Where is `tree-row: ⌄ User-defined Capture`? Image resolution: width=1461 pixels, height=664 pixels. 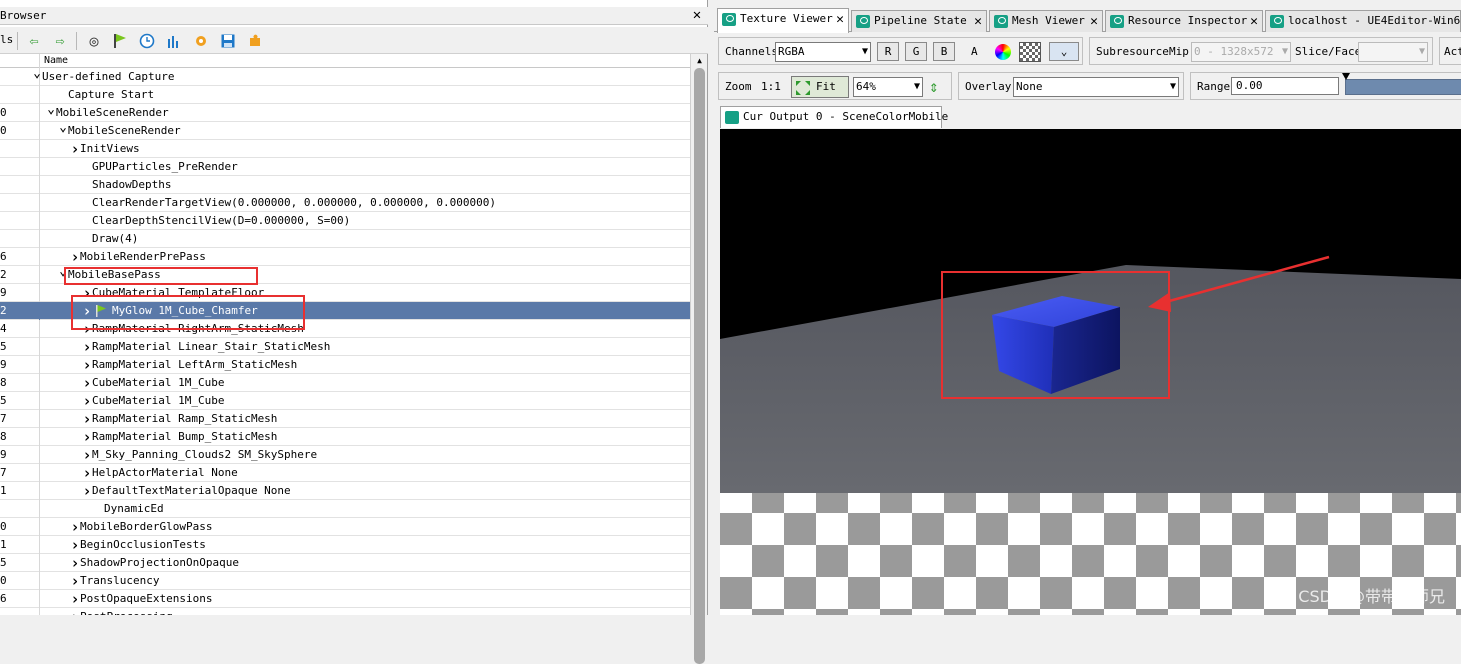 tree-row: ⌄ User-defined Capture is located at coordinates (345, 77).